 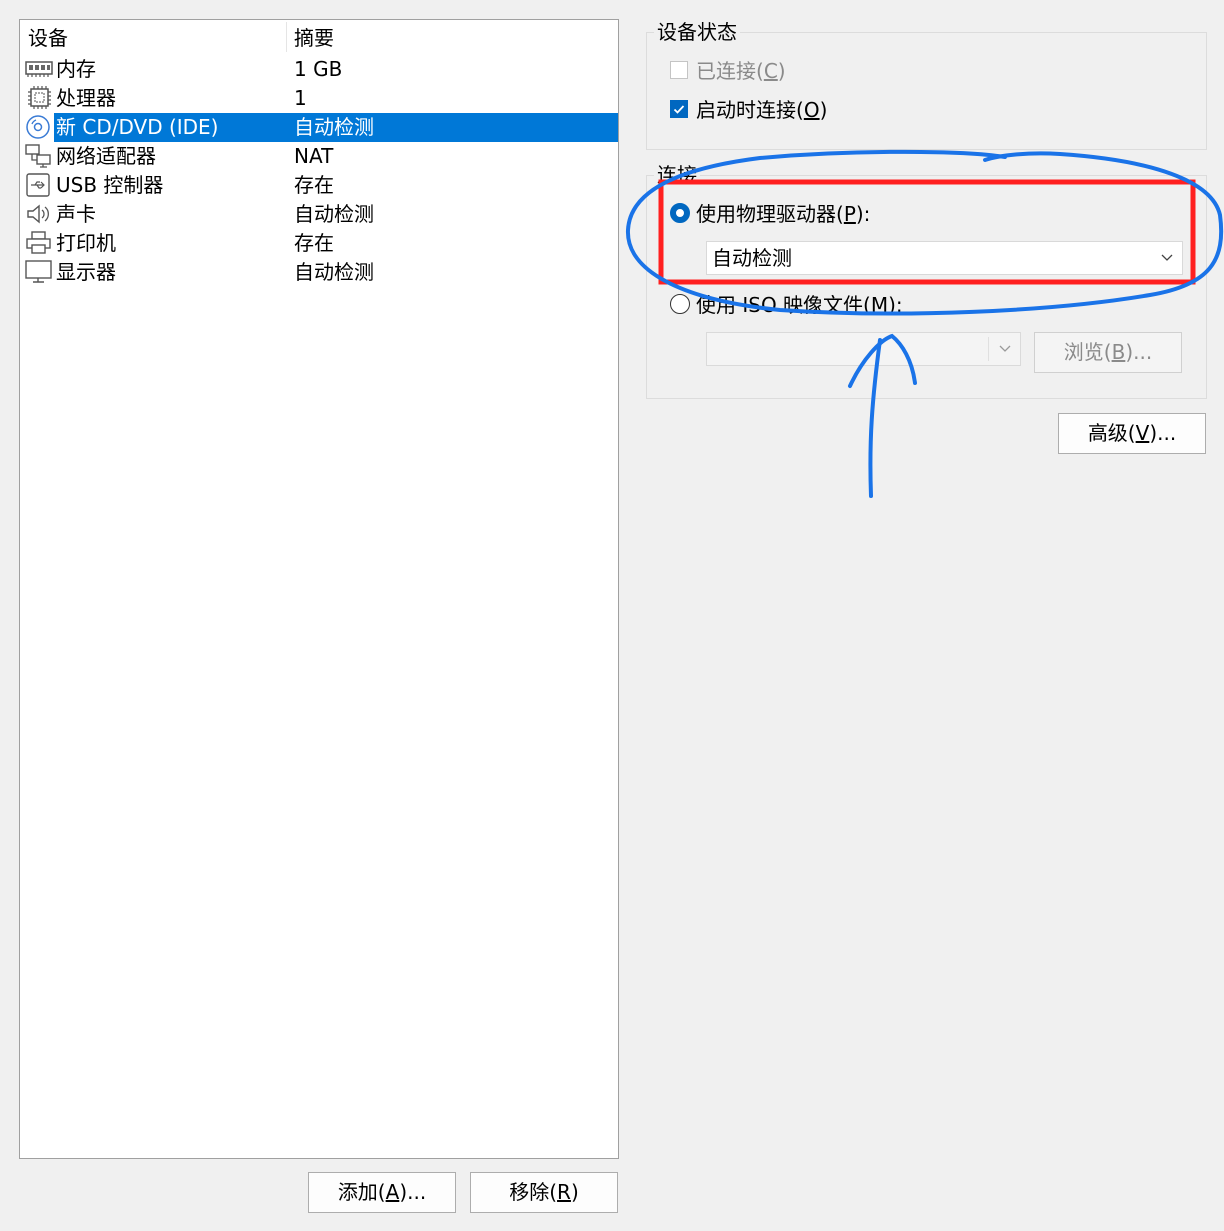 What do you see at coordinates (564, 1192) in the screenshot?
I see `remove-button-mnemonic: R` at bounding box center [564, 1192].